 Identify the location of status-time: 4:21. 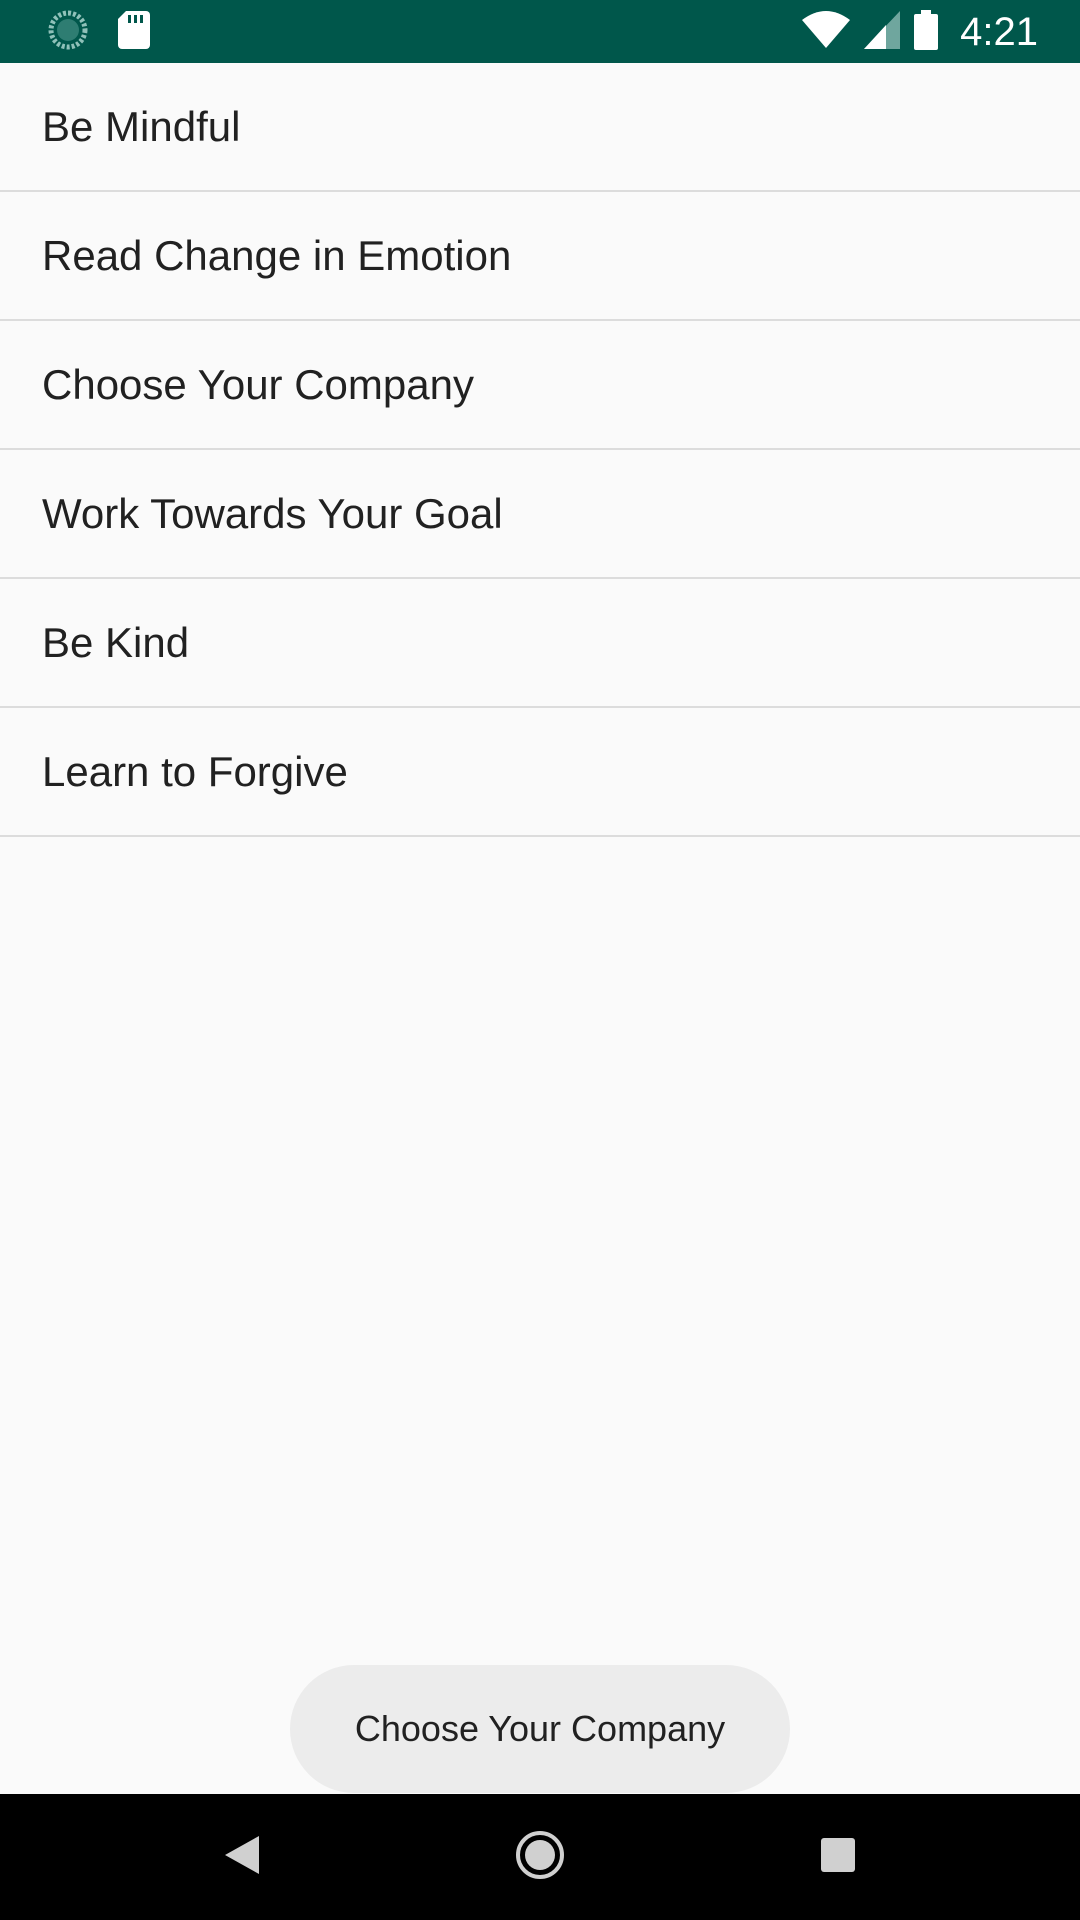
(999, 31).